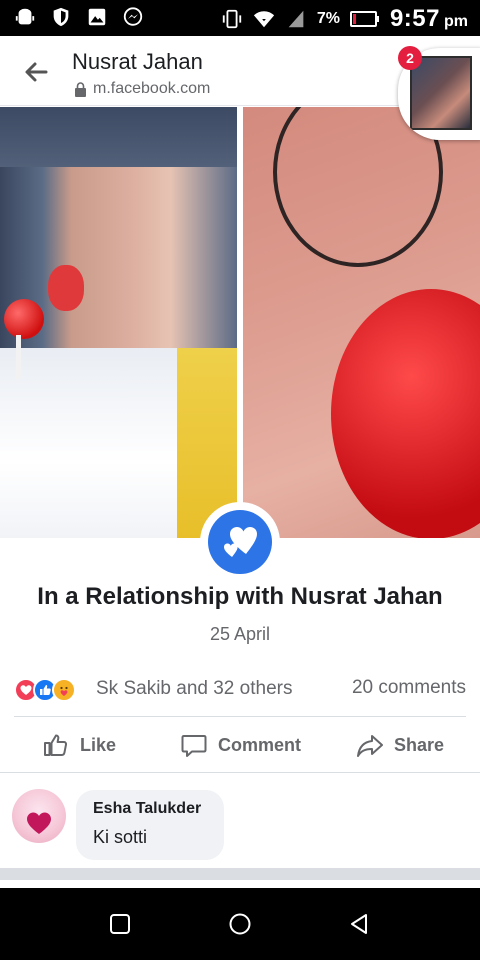  I want to click on comment-label: Comment, so click(260, 744).